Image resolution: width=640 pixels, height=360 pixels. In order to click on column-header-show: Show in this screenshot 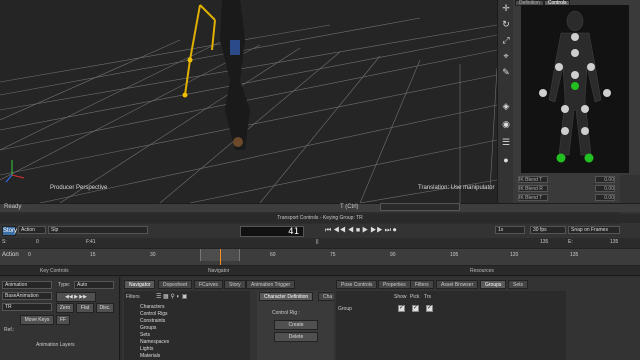, I will do `click(400, 297)`.